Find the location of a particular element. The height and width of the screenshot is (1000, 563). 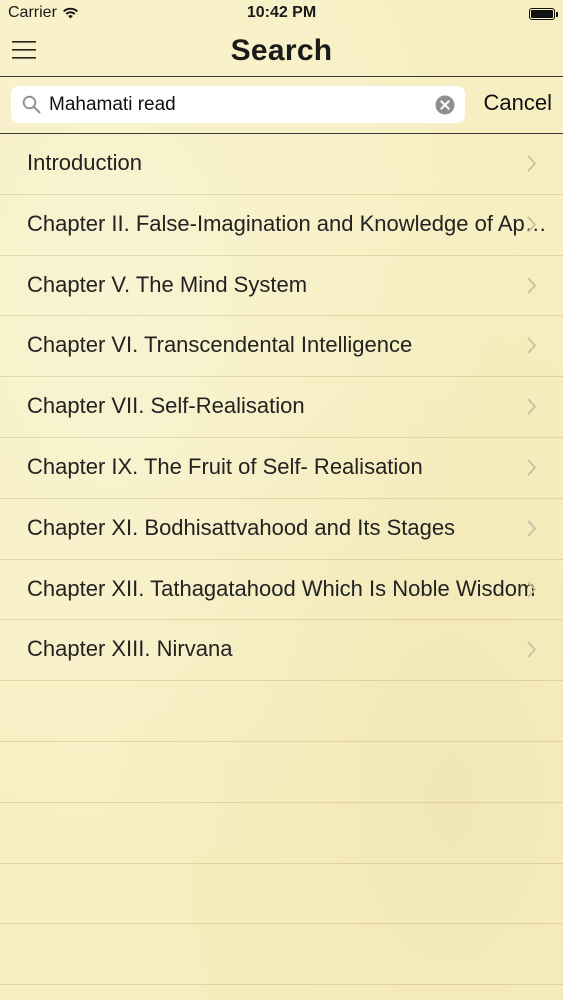

search-field is located at coordinates (238, 104).